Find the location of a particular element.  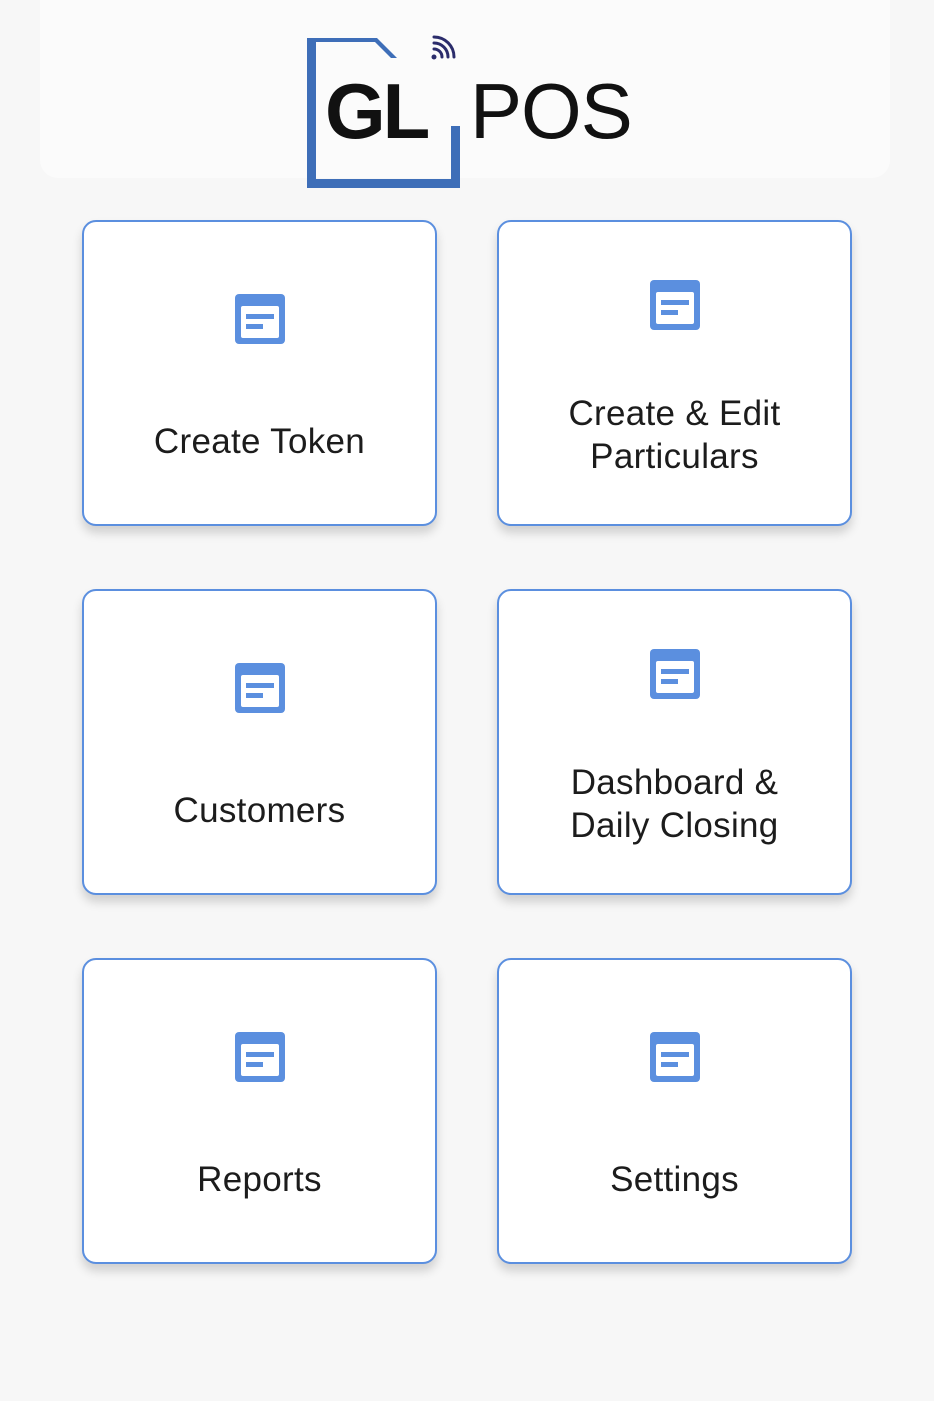

create-token-card: Create Token is located at coordinates (259, 373).